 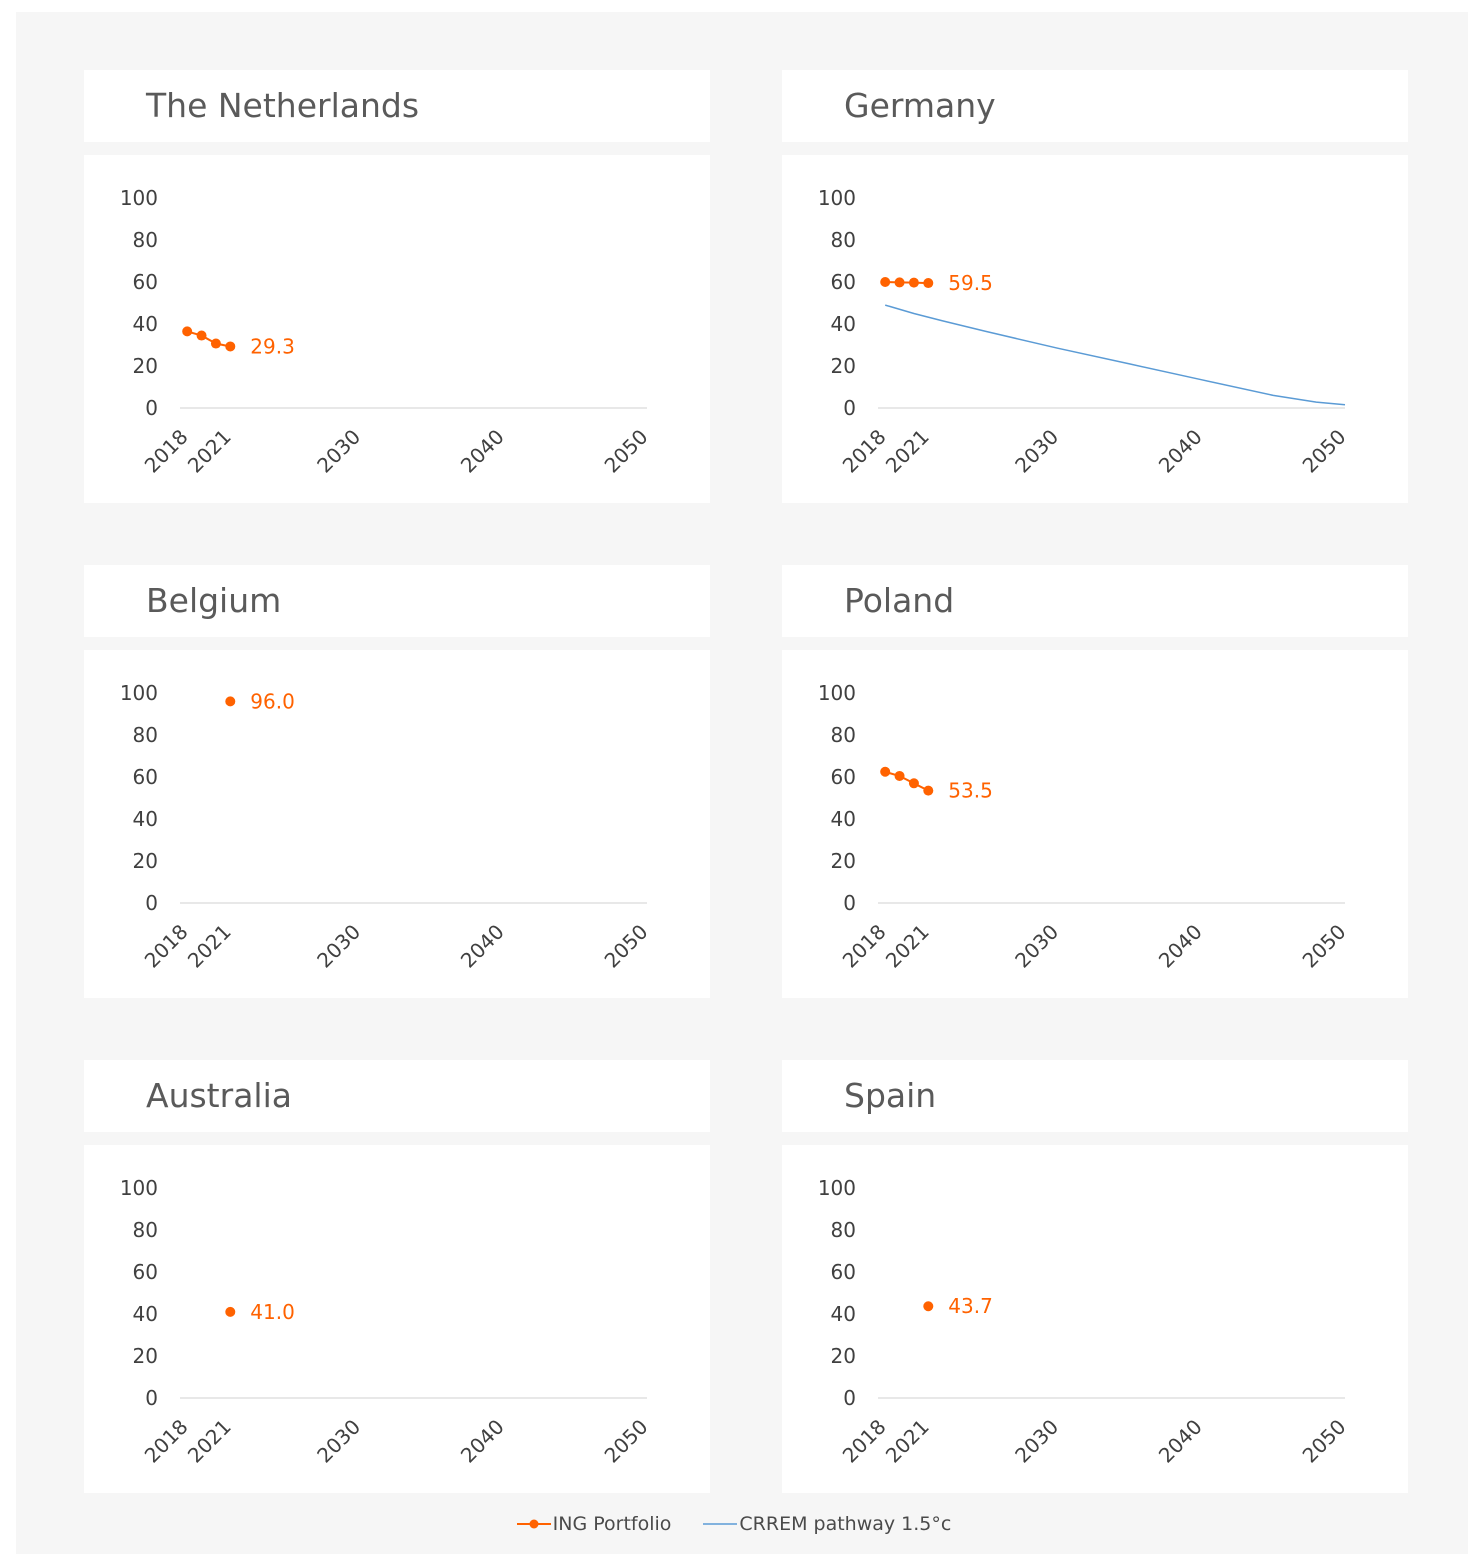 I want to click on chart-svg-poland: 02040608010020182021 2030 2040 205053.5, so click(x=1084, y=827).